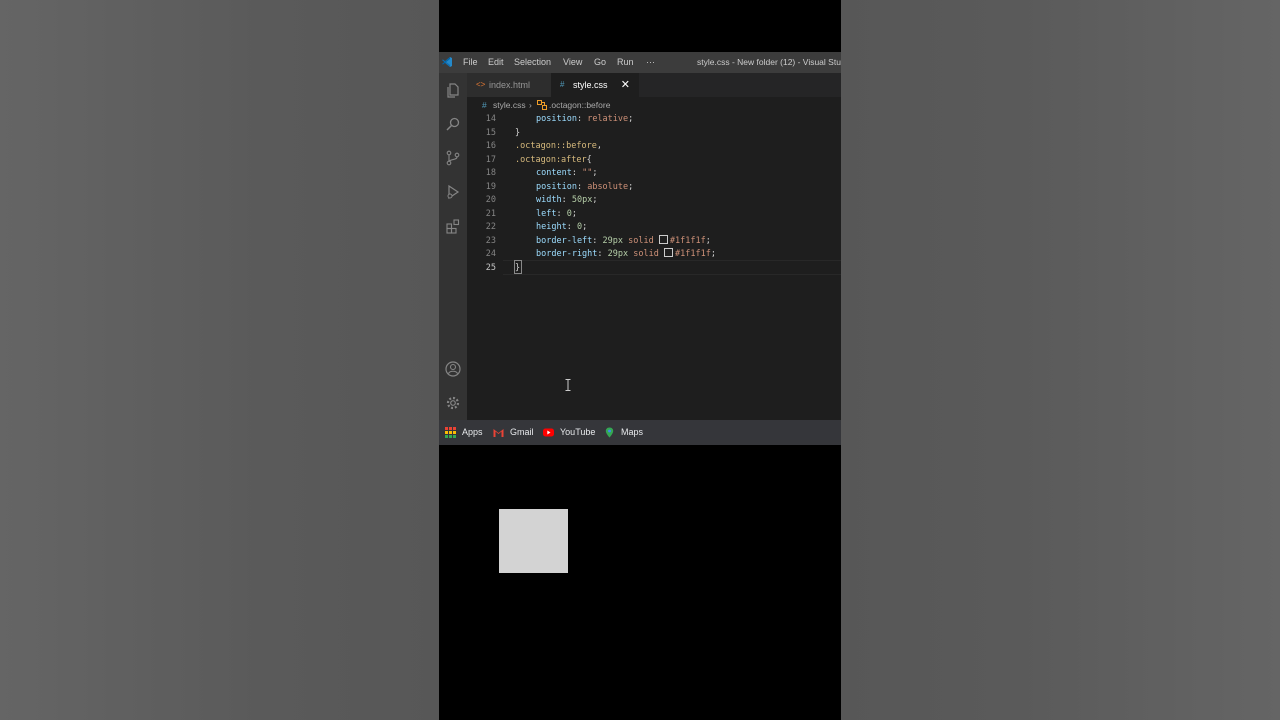 The image size is (1280, 720). I want to click on code-text: border-left: 29px solid #1f1f1f;, so click(613, 241).